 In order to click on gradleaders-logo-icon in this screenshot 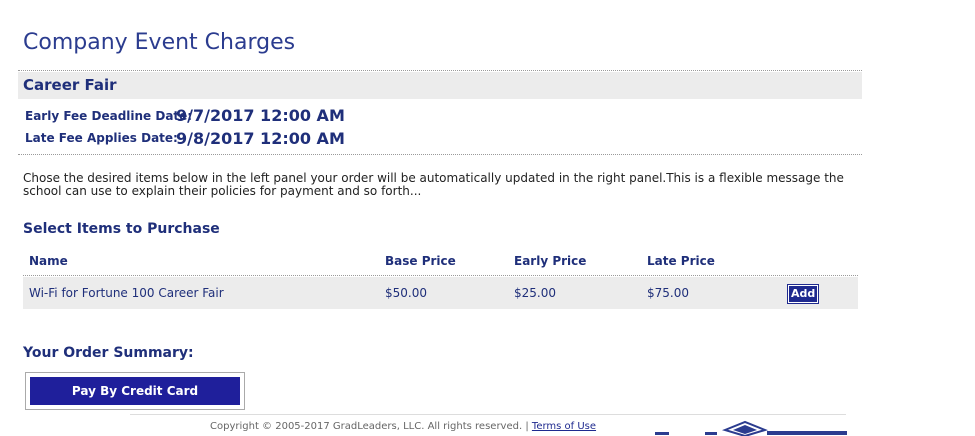, I will do `click(755, 428)`.